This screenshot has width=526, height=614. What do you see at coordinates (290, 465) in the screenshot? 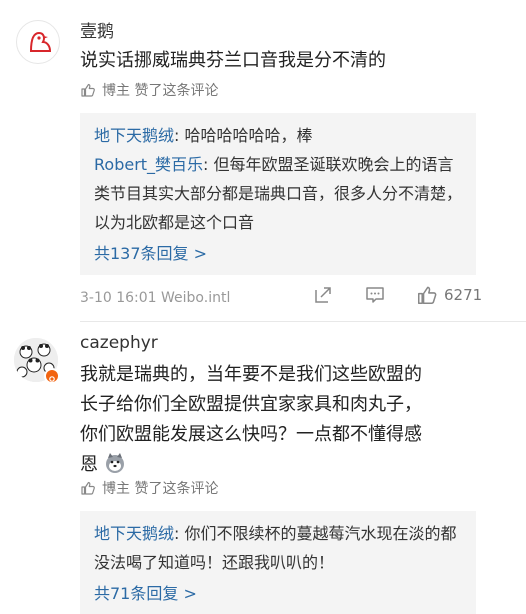
I see `comment-text-last-line: 恩` at bounding box center [290, 465].